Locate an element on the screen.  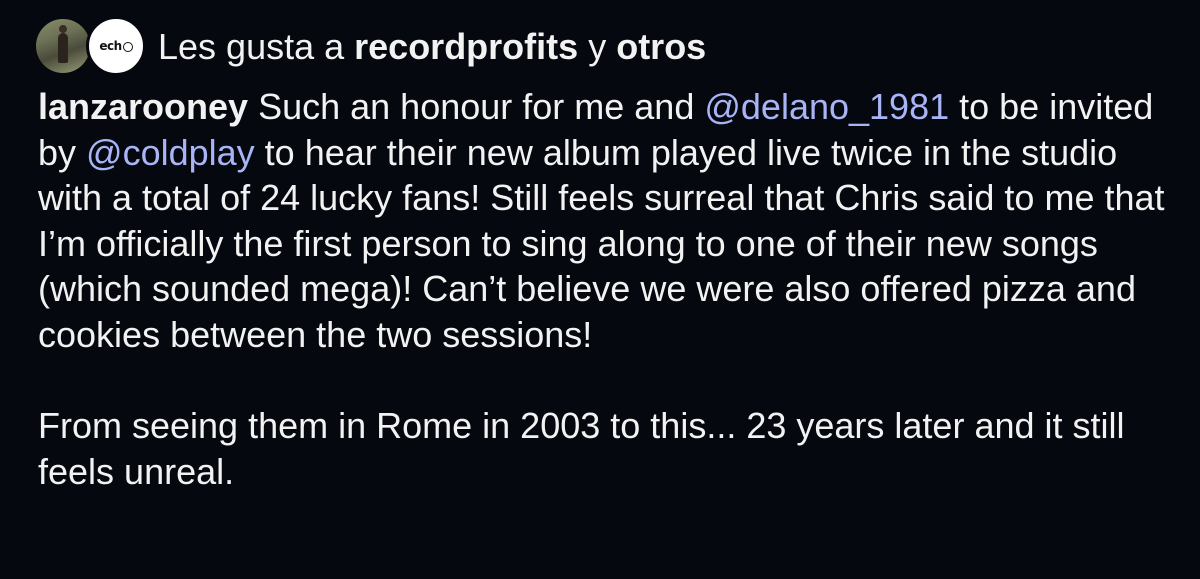
echo-avatar: ech is located at coordinates (116, 46).